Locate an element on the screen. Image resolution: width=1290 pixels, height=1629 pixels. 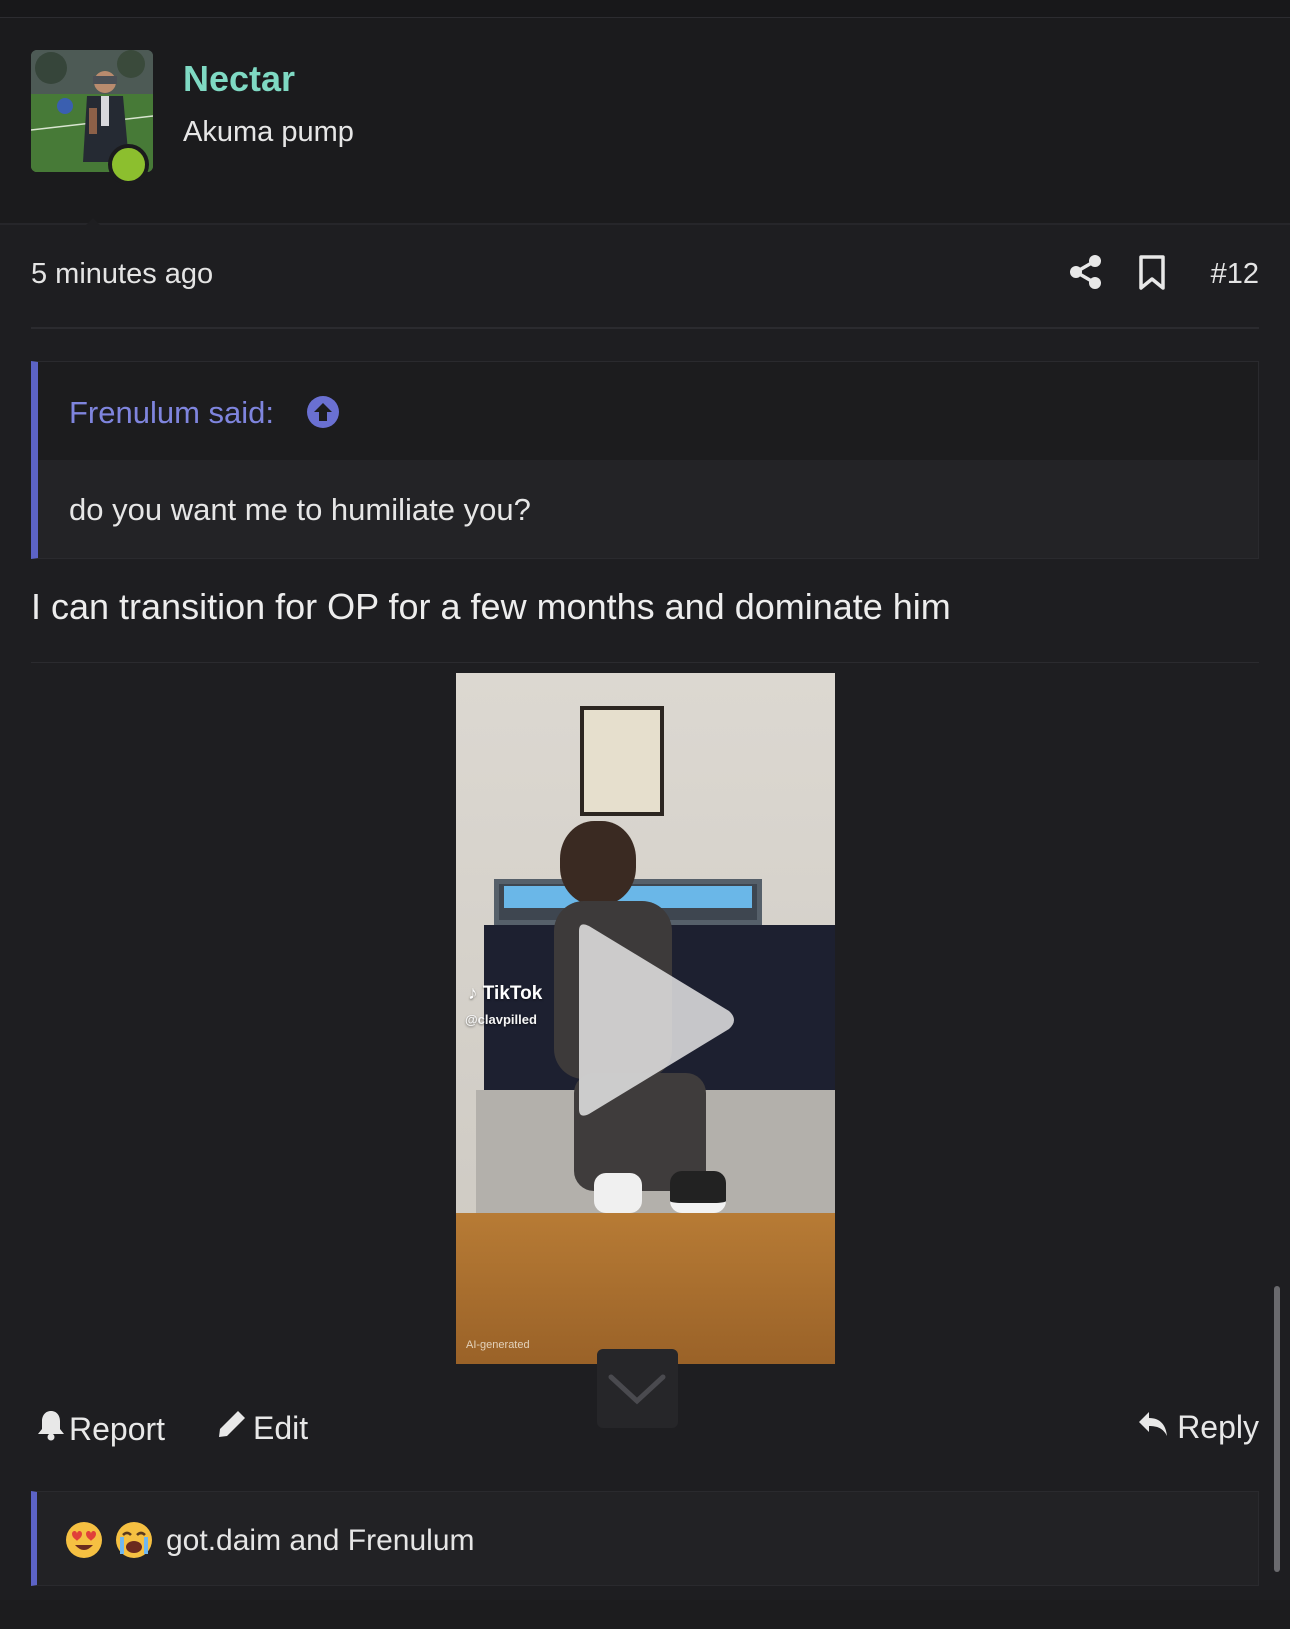
pencil-icon is located at coordinates (232, 1428).